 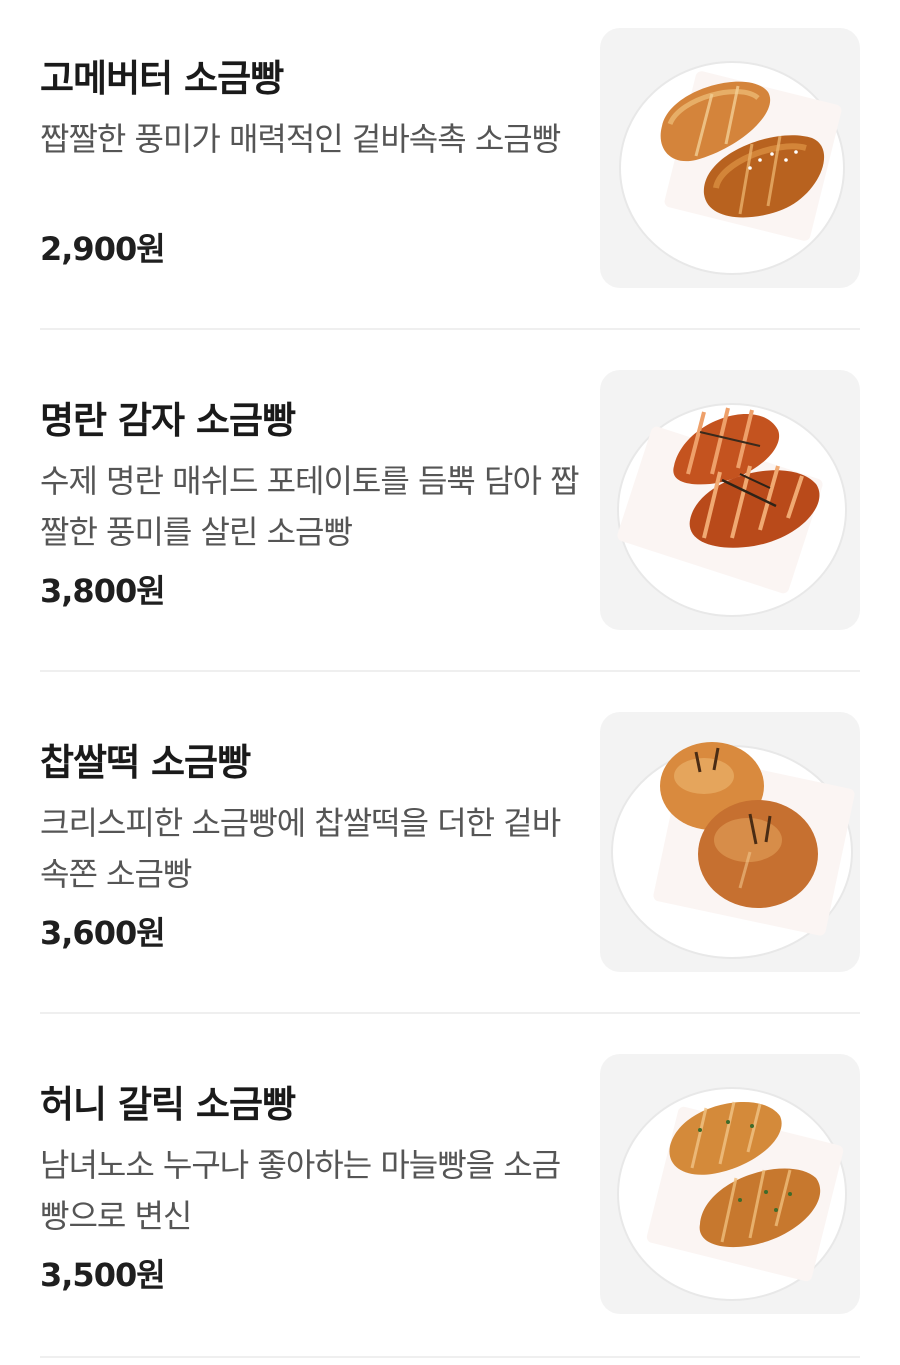 What do you see at coordinates (103, 249) in the screenshot?
I see `menu-item-price: 2,900원` at bounding box center [103, 249].